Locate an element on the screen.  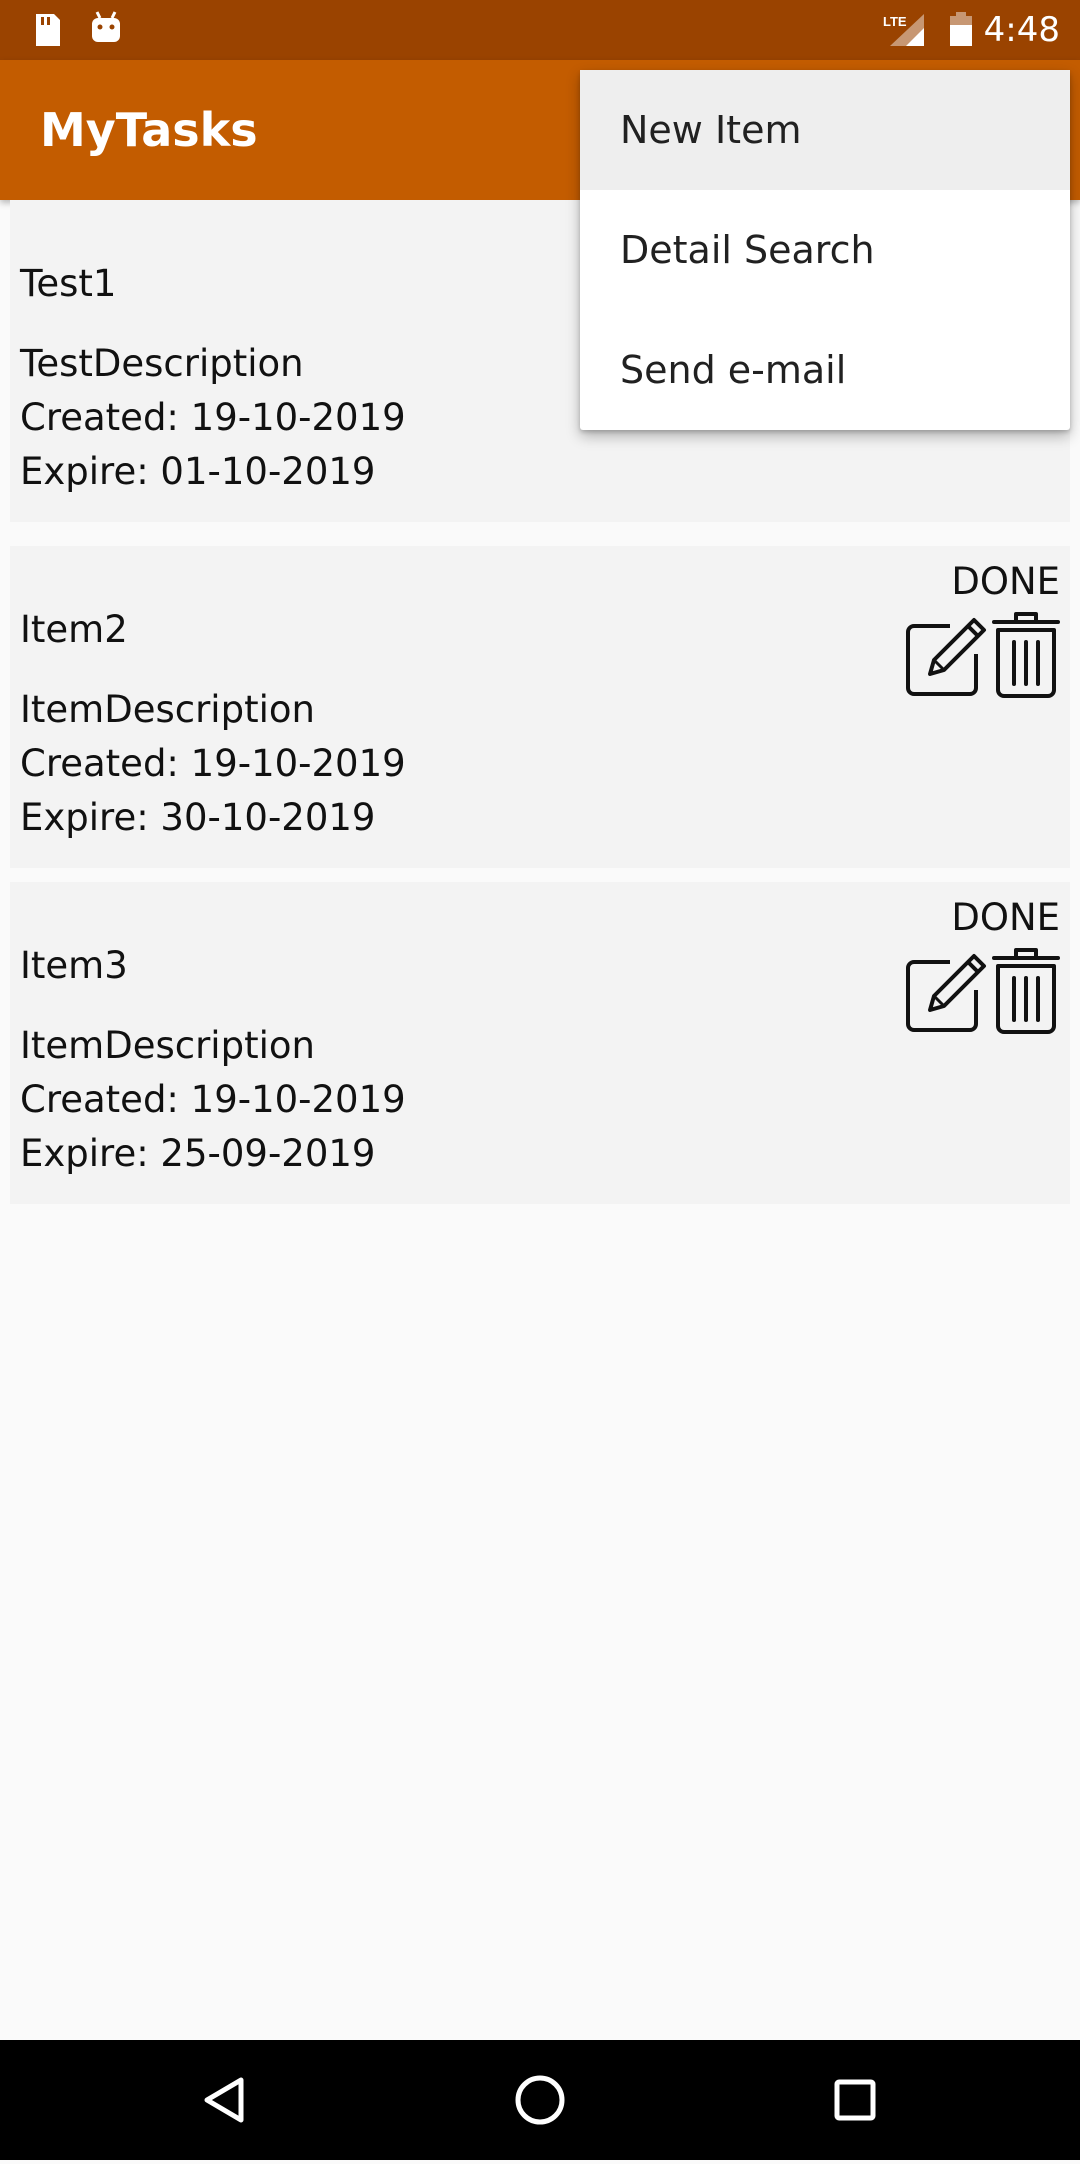
recents-button is located at coordinates (855, 2100).